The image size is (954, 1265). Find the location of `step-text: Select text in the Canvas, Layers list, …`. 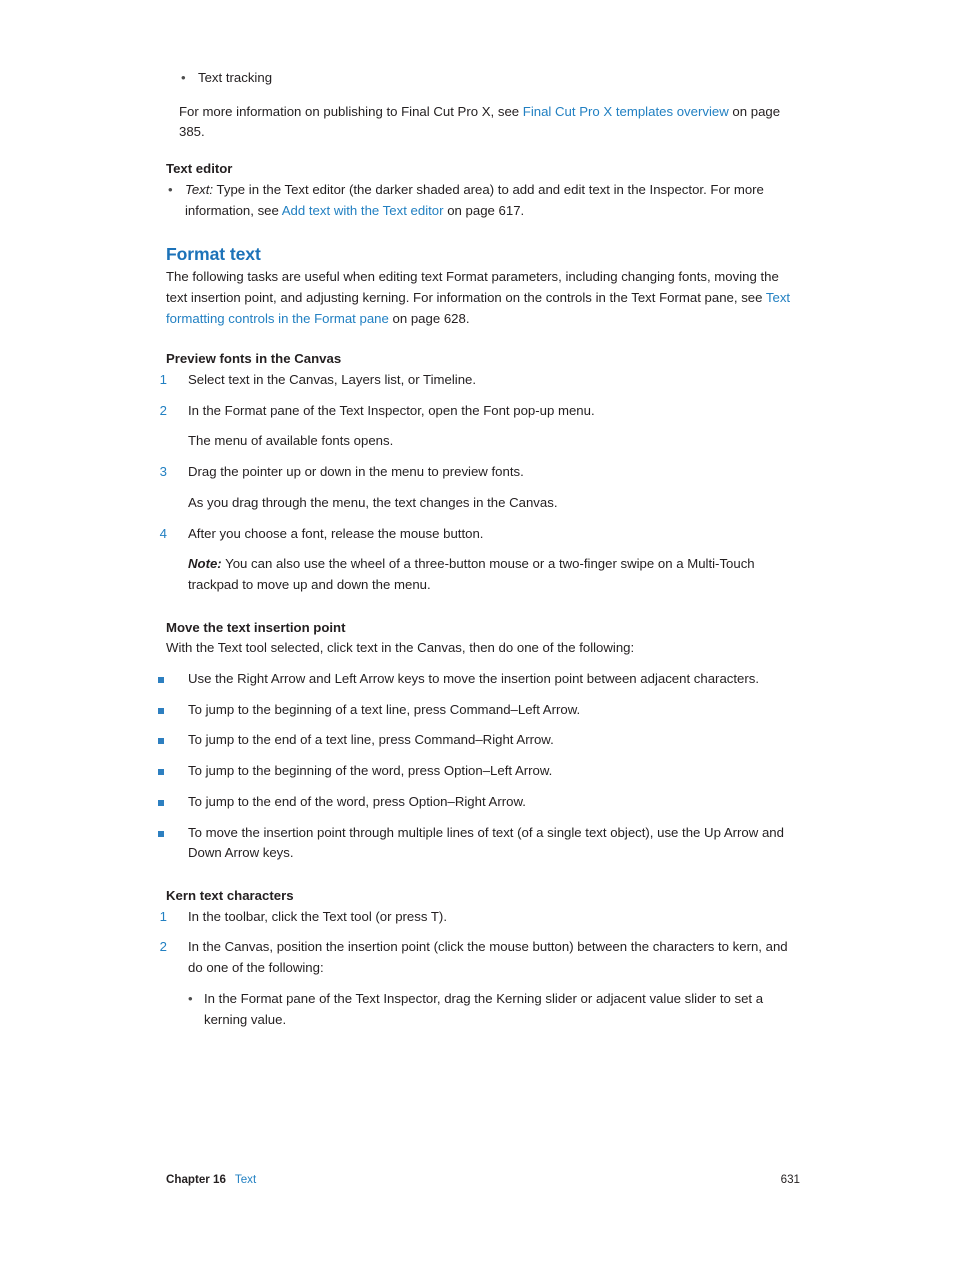

step-text: Select text in the Canvas, Layers list, … is located at coordinates (332, 380).